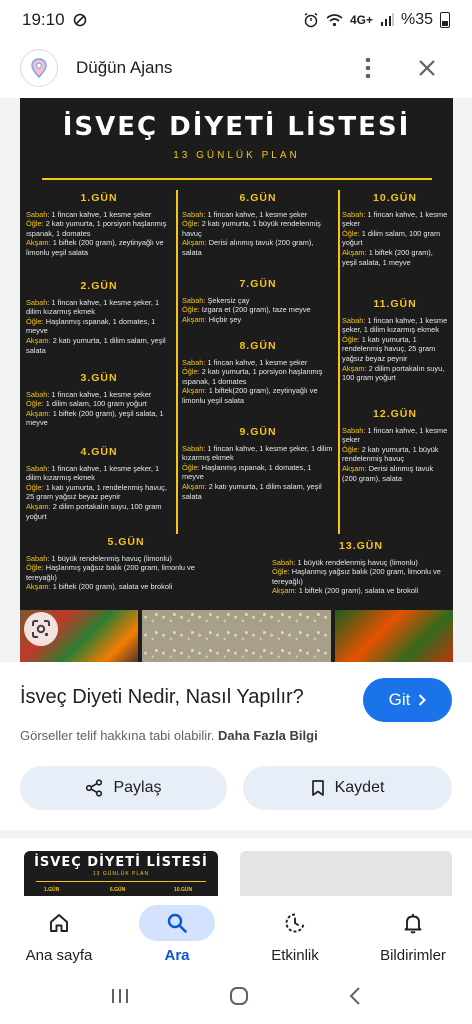 The image size is (472, 1024). What do you see at coordinates (295, 934) in the screenshot?
I see `nav-activity: Etkinlik` at bounding box center [295, 934].